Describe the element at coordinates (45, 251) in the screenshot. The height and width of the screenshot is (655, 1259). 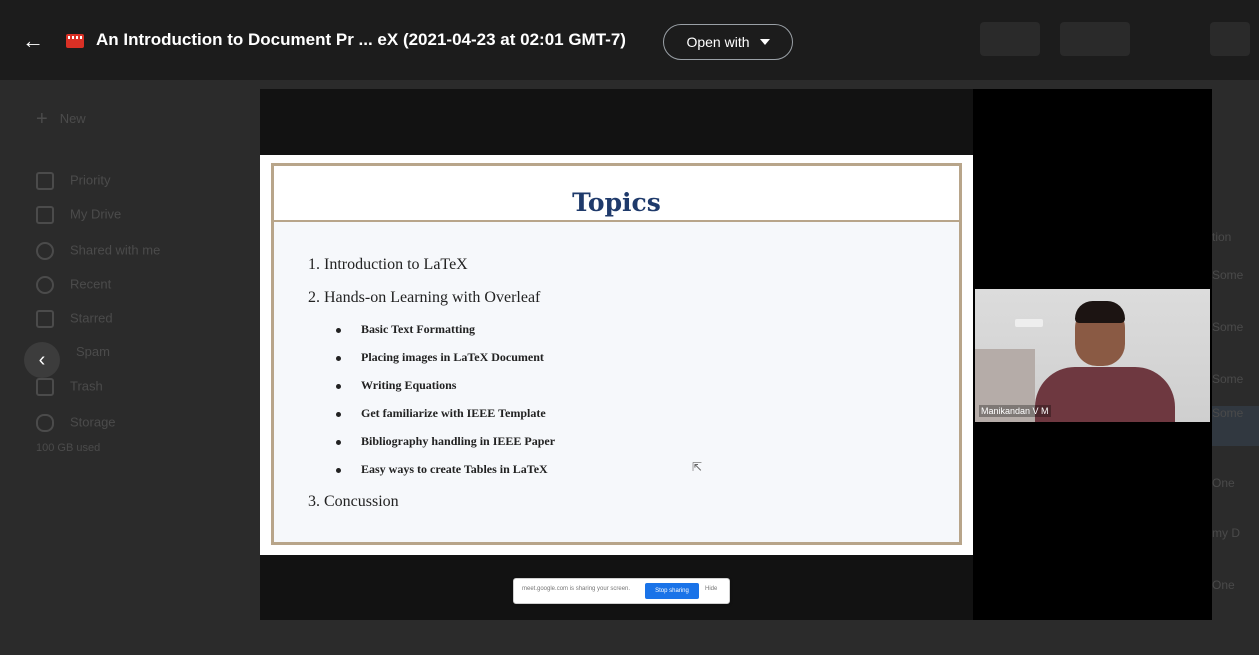
I see `people-icon` at that location.